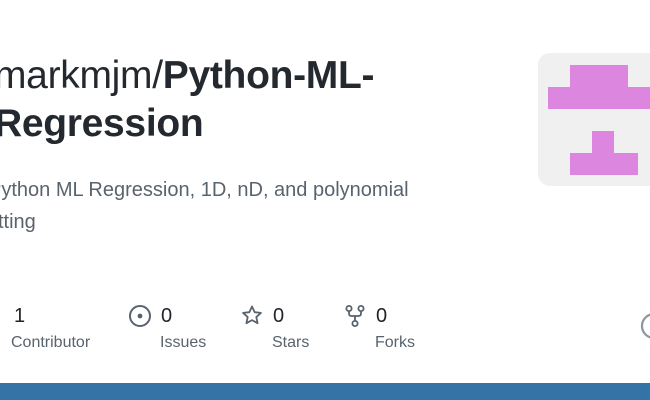 The height and width of the screenshot is (400, 650). Describe the element at coordinates (252, 316) in the screenshot. I see `star-icon` at that location.